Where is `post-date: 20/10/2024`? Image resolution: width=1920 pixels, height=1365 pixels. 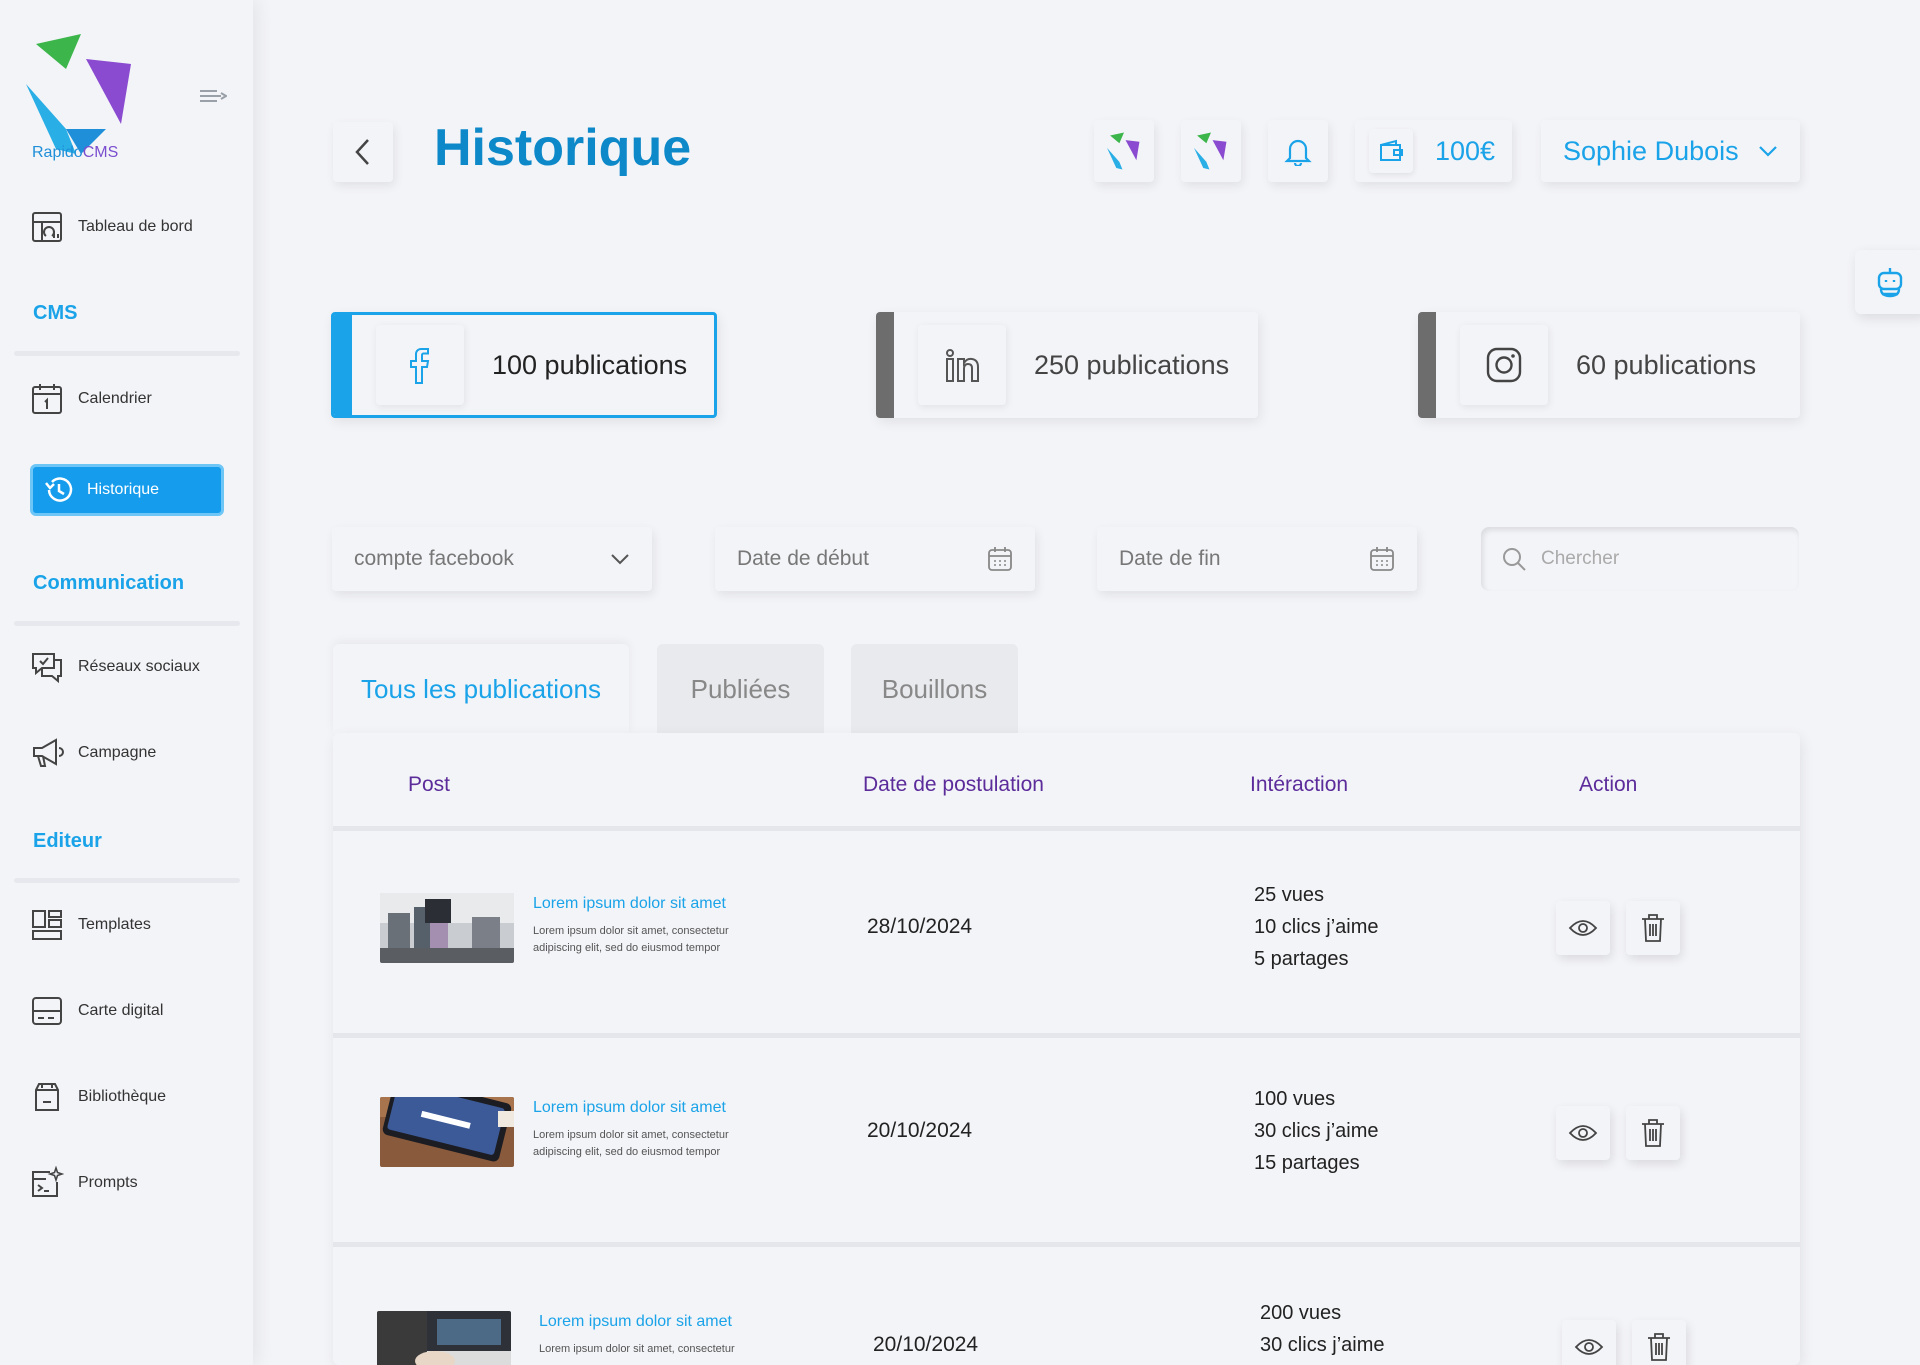
post-date: 20/10/2024 is located at coordinates (926, 1344).